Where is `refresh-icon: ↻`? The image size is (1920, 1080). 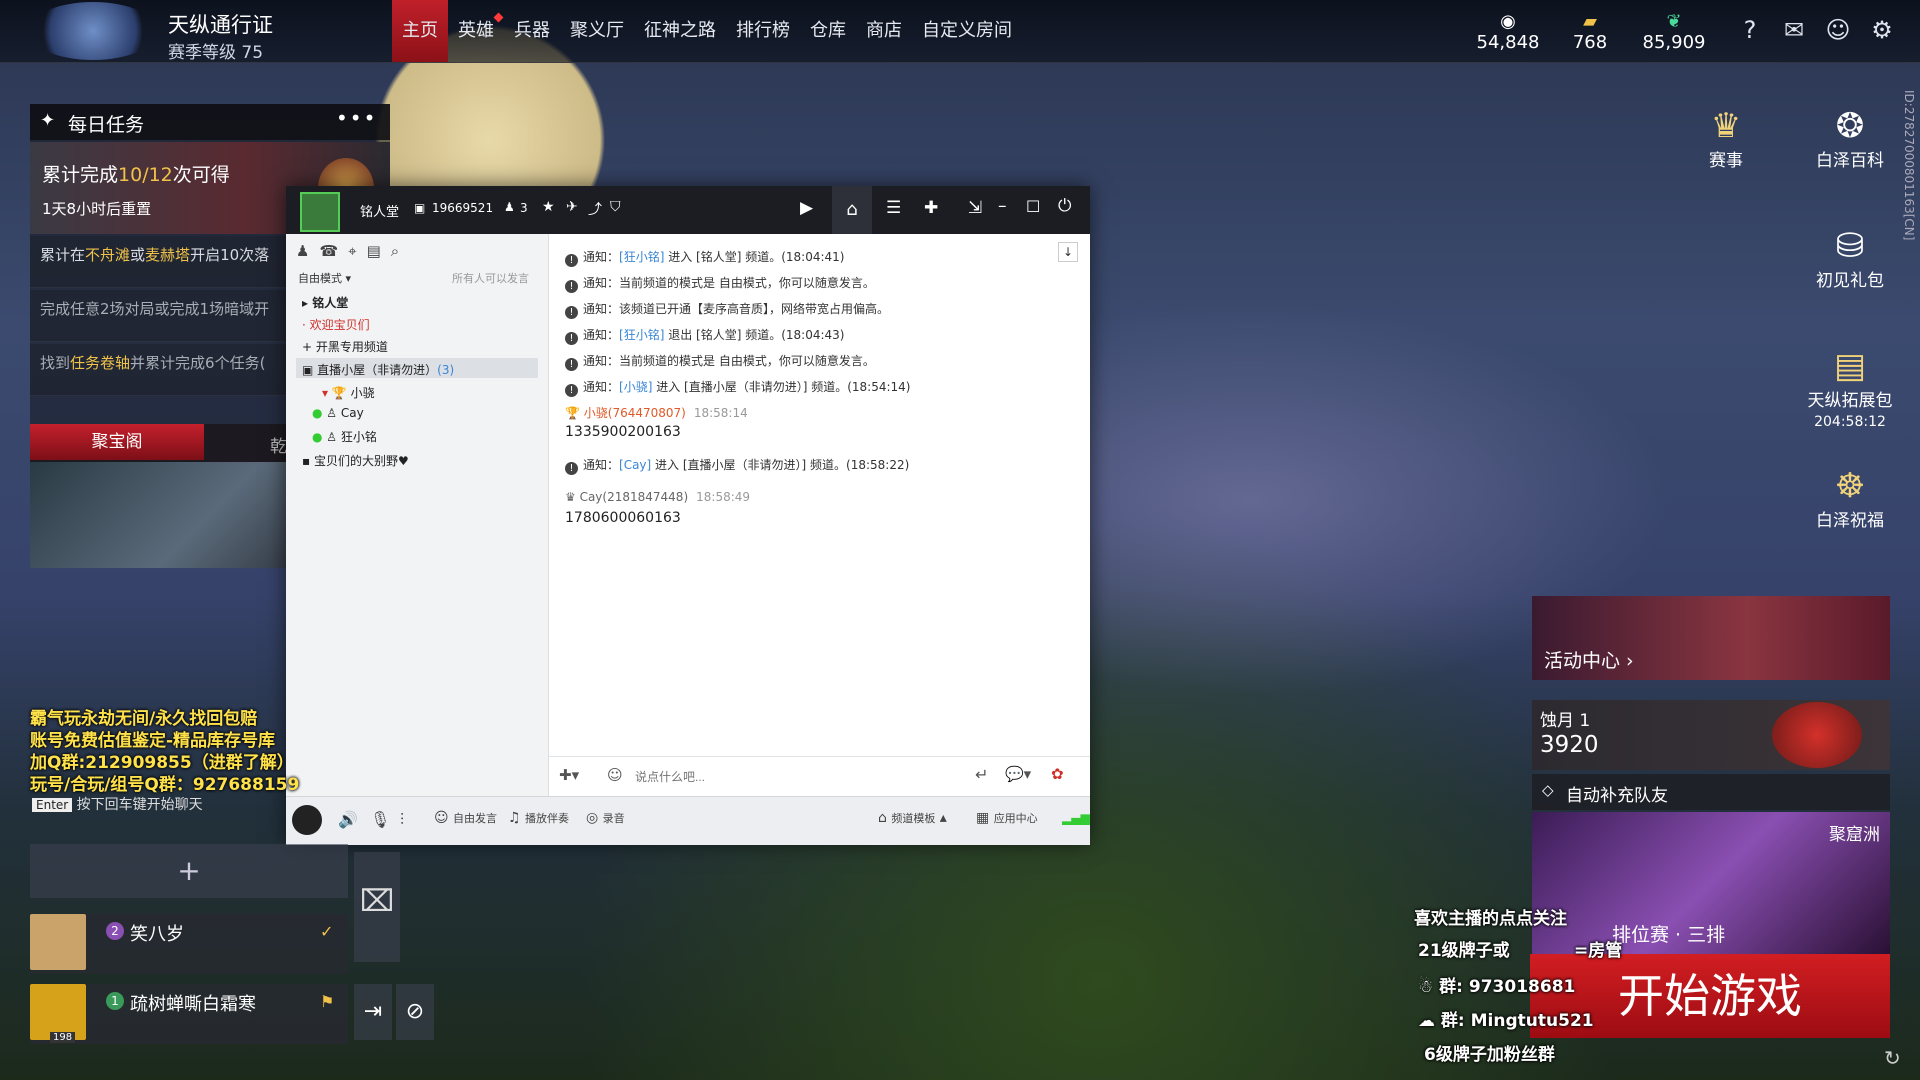 refresh-icon: ↻ is located at coordinates (1892, 1058).